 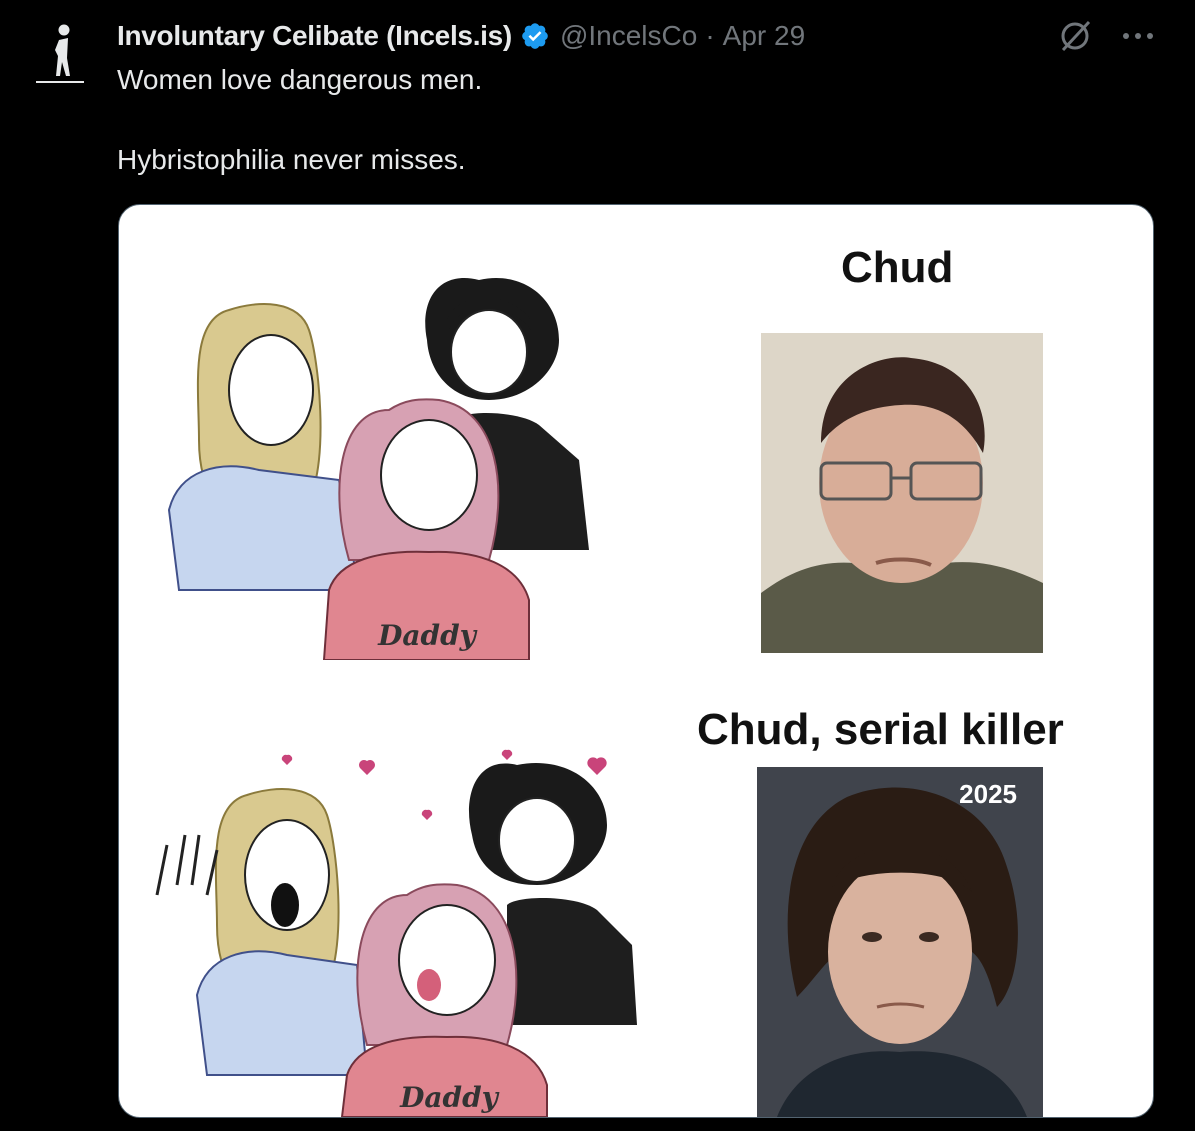 I want to click on author-handle: @IncelsCo, so click(x=628, y=36).